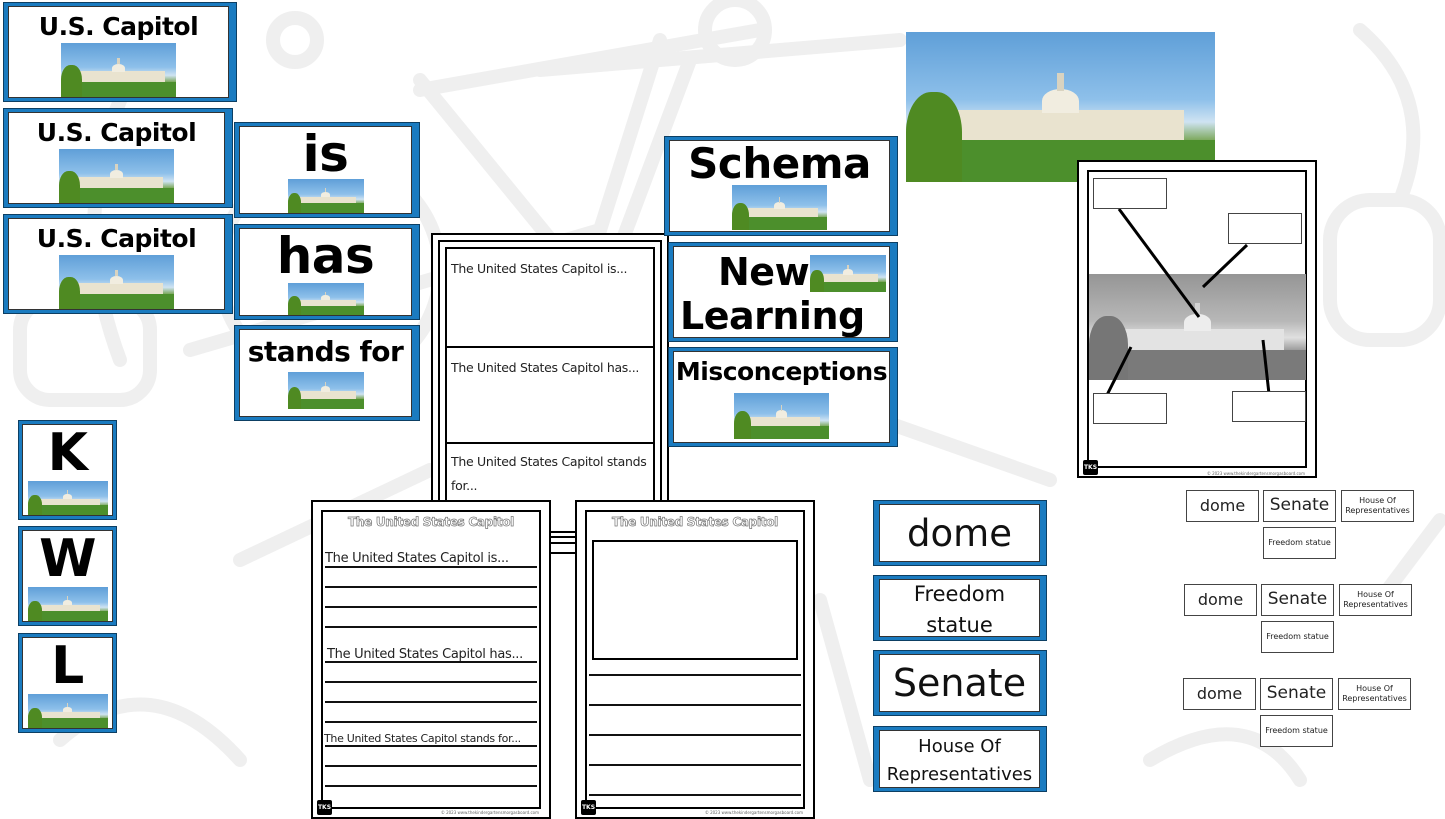 The height and width of the screenshot is (819, 1445). What do you see at coordinates (325, 351) in the screenshot?
I see `stem-card-label: stands for` at bounding box center [325, 351].